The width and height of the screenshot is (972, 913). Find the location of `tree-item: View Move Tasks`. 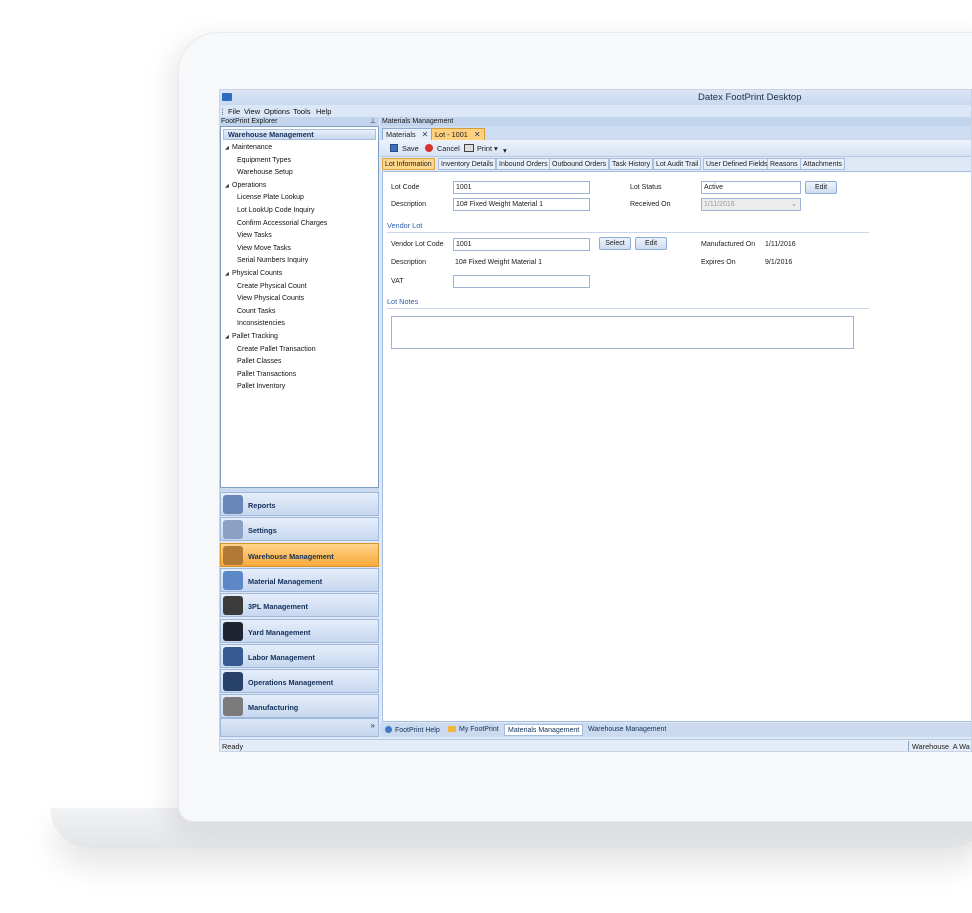

tree-item: View Move Tasks is located at coordinates (264, 248).